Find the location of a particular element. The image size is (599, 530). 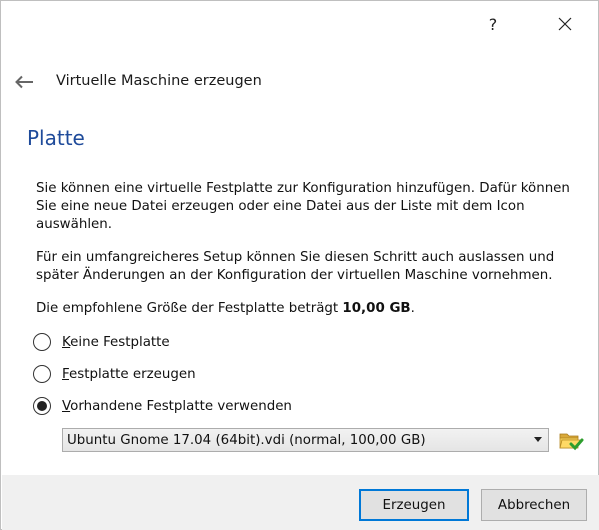

radio-existing-disk is located at coordinates (42, 406).